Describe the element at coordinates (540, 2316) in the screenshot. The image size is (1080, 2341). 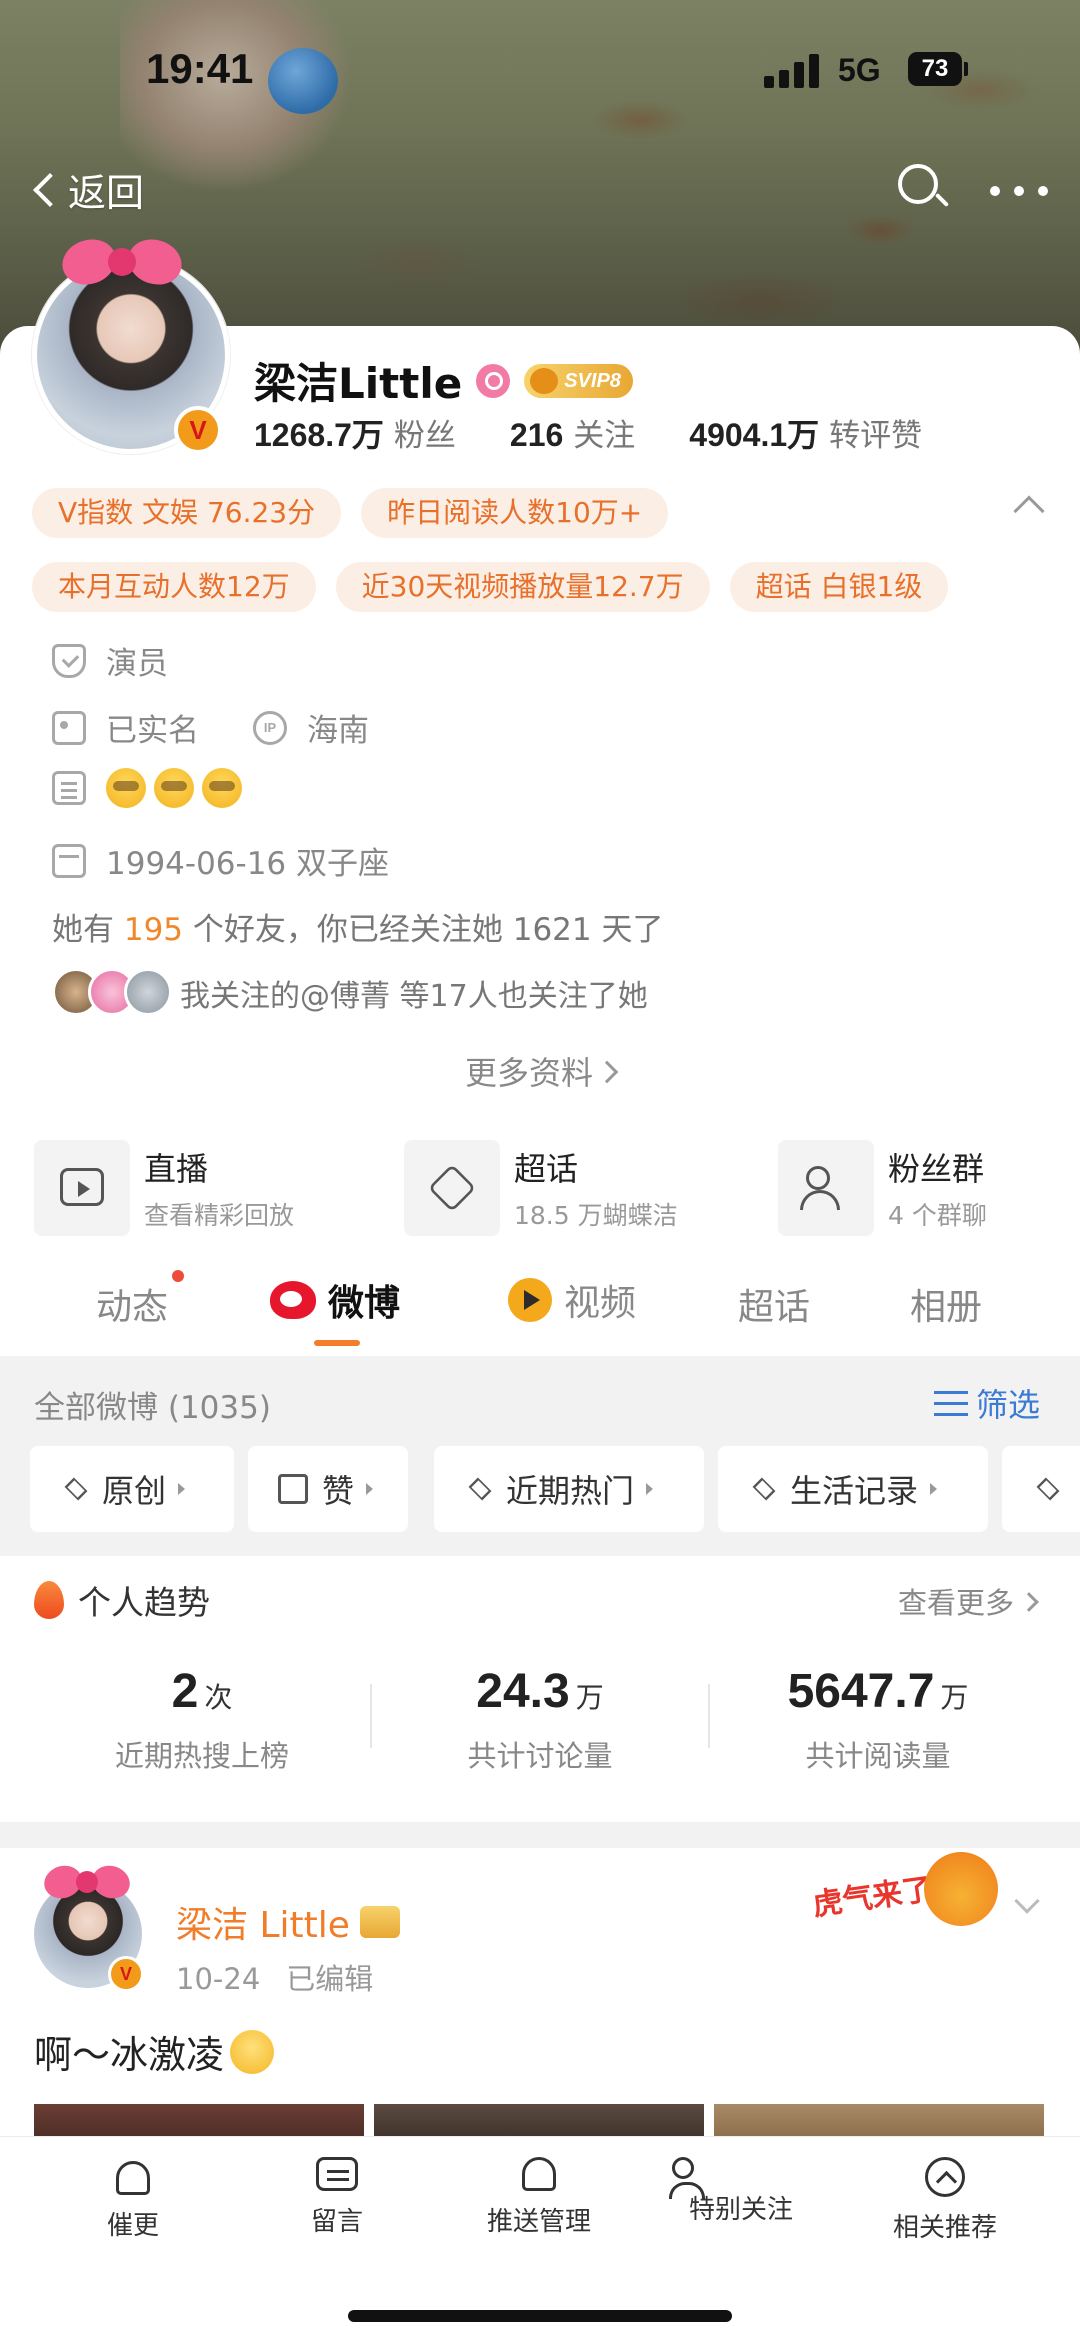
I see `home-indicator` at that location.